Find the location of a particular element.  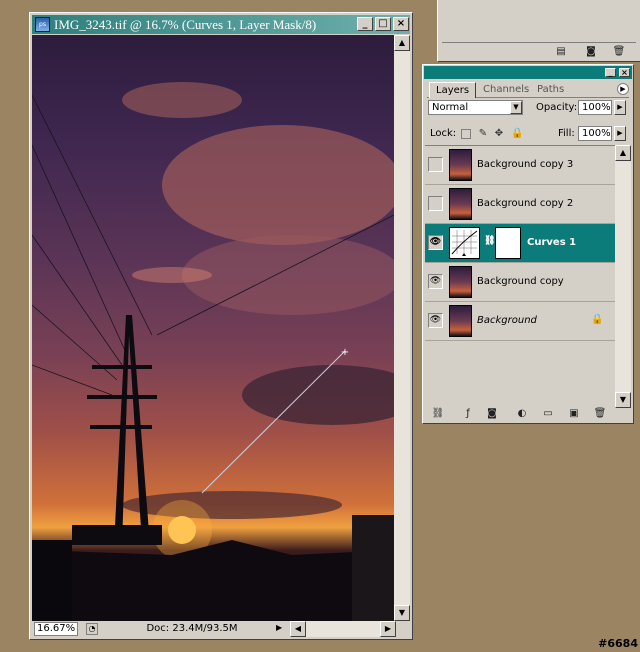

new-adjustment-layer-icon: ◐ is located at coordinates (522, 414).